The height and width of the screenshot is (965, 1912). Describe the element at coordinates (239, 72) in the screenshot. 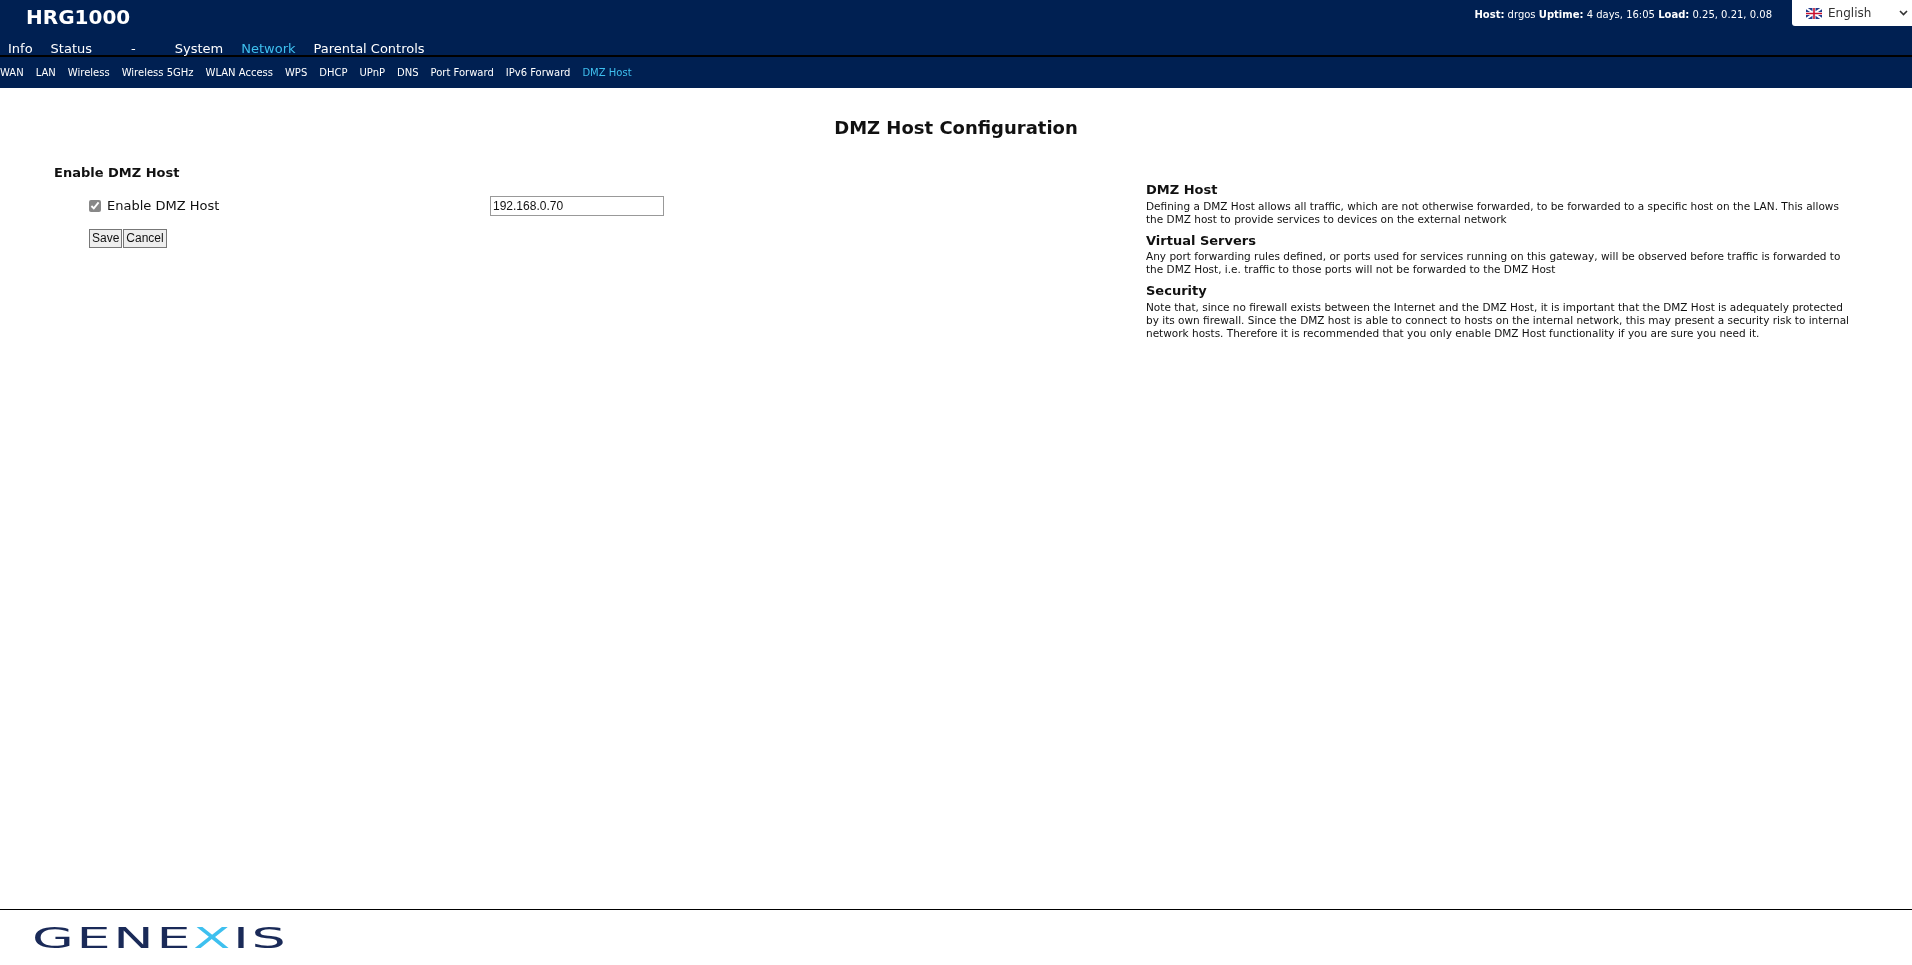

I see `submenu-tab: WLAN Access` at that location.